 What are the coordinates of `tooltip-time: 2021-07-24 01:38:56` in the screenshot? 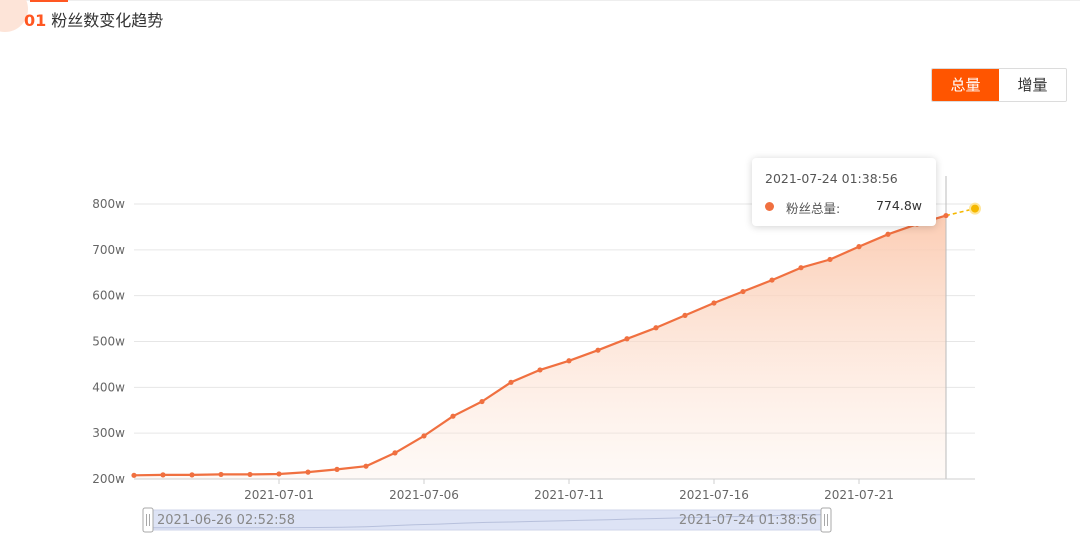 It's located at (831, 178).